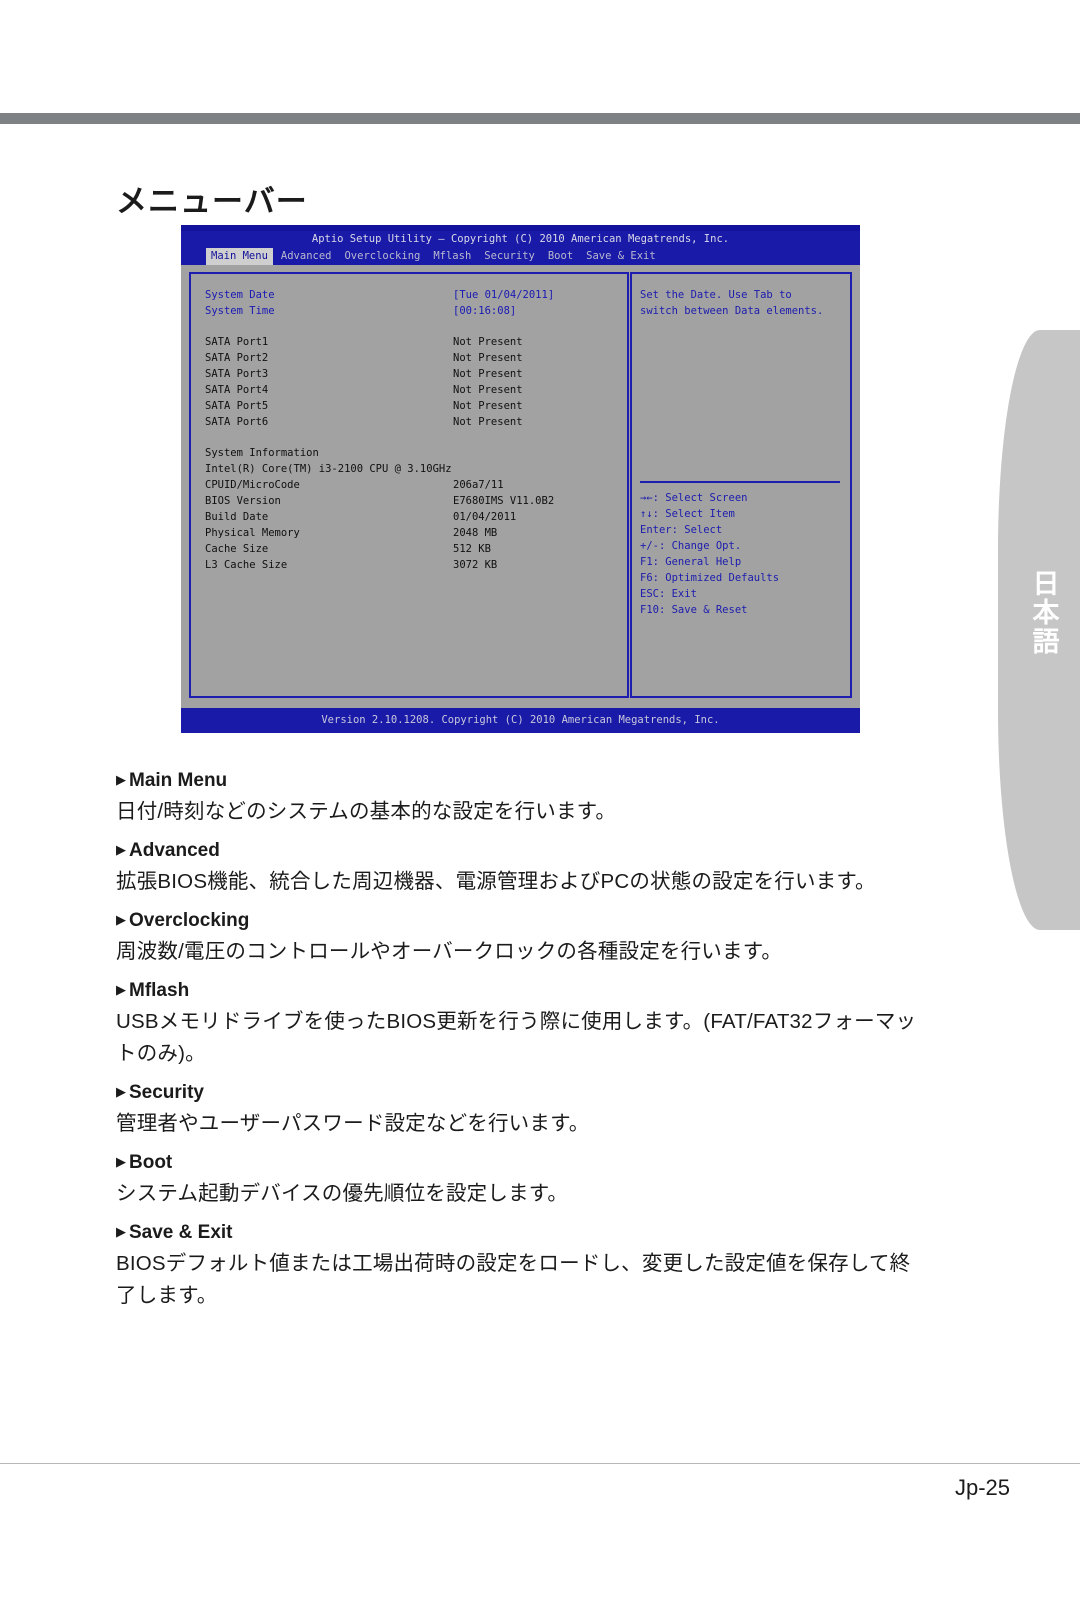 The image size is (1080, 1619). Describe the element at coordinates (237, 342) in the screenshot. I see `bios-label-sata-port1: SATA Port1` at that location.